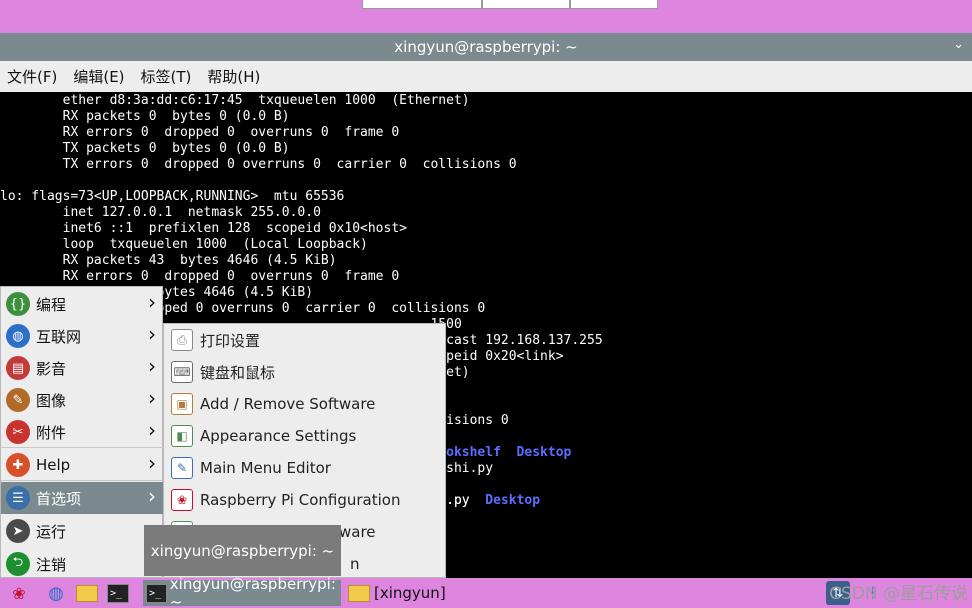 The image size is (972, 608). I want to click on submenu-item-label: ware, so click(357, 532).